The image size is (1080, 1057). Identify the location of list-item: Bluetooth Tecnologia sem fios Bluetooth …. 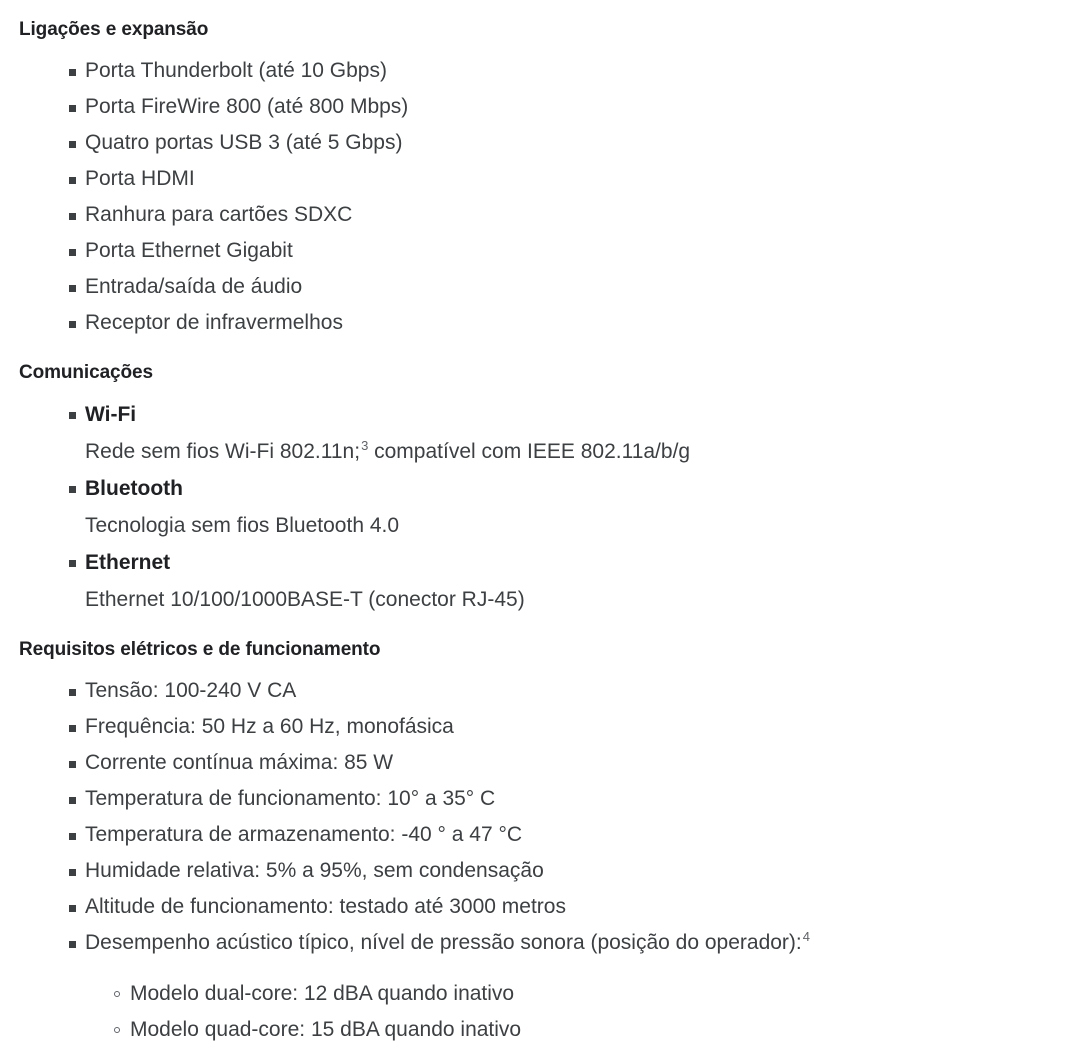
(539, 507).